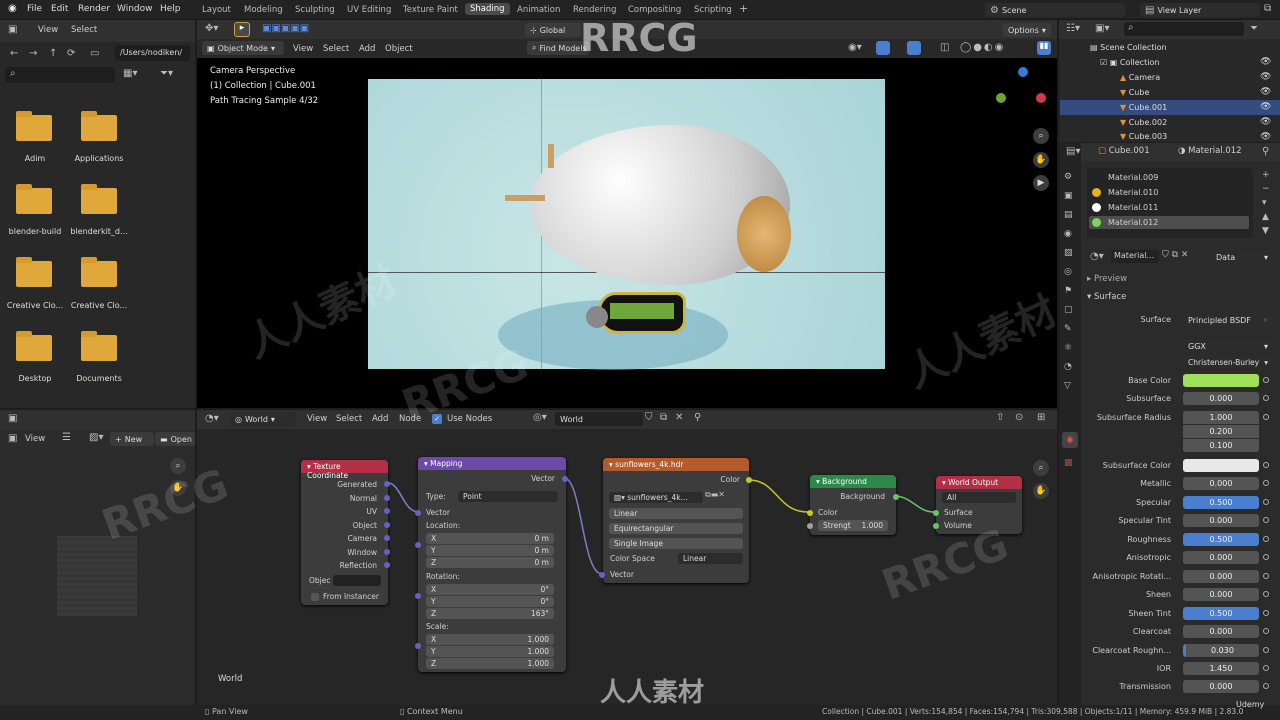 The image size is (1280, 720). I want to click on tab-layout: Layout, so click(216, 10).